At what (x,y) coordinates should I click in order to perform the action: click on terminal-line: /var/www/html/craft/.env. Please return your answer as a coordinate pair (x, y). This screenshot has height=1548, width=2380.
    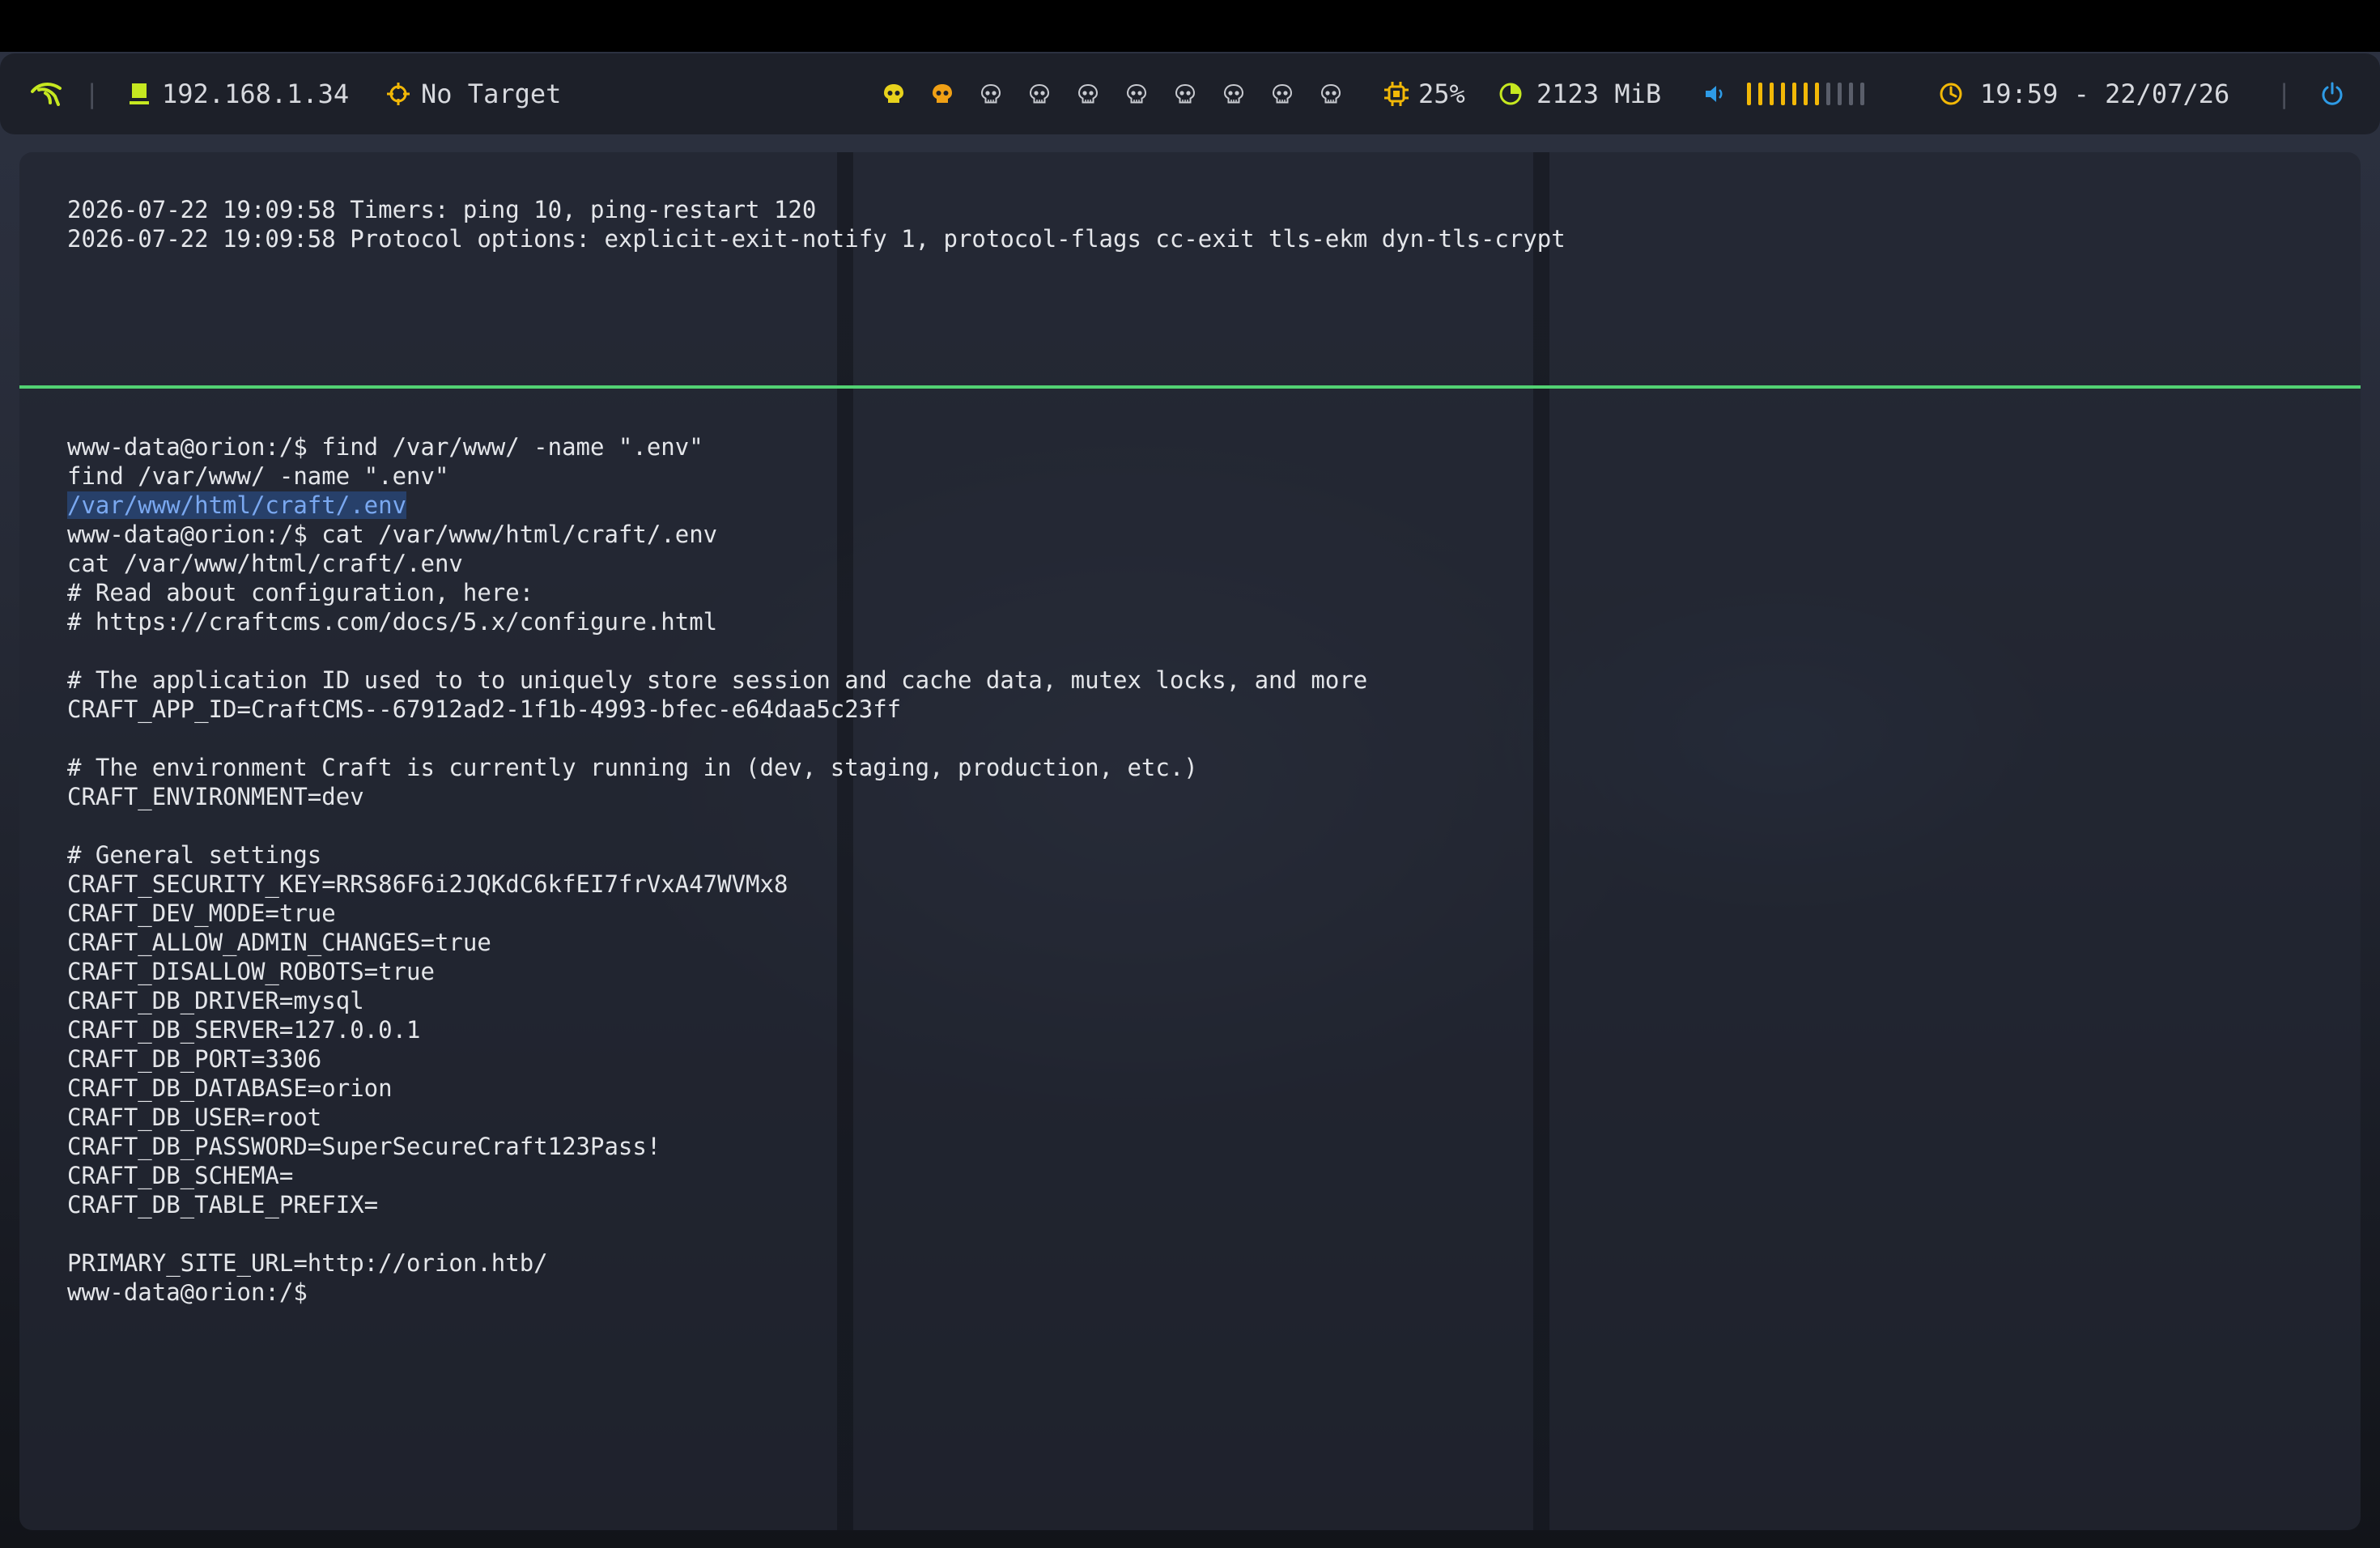
    Looking at the image, I should click on (717, 506).